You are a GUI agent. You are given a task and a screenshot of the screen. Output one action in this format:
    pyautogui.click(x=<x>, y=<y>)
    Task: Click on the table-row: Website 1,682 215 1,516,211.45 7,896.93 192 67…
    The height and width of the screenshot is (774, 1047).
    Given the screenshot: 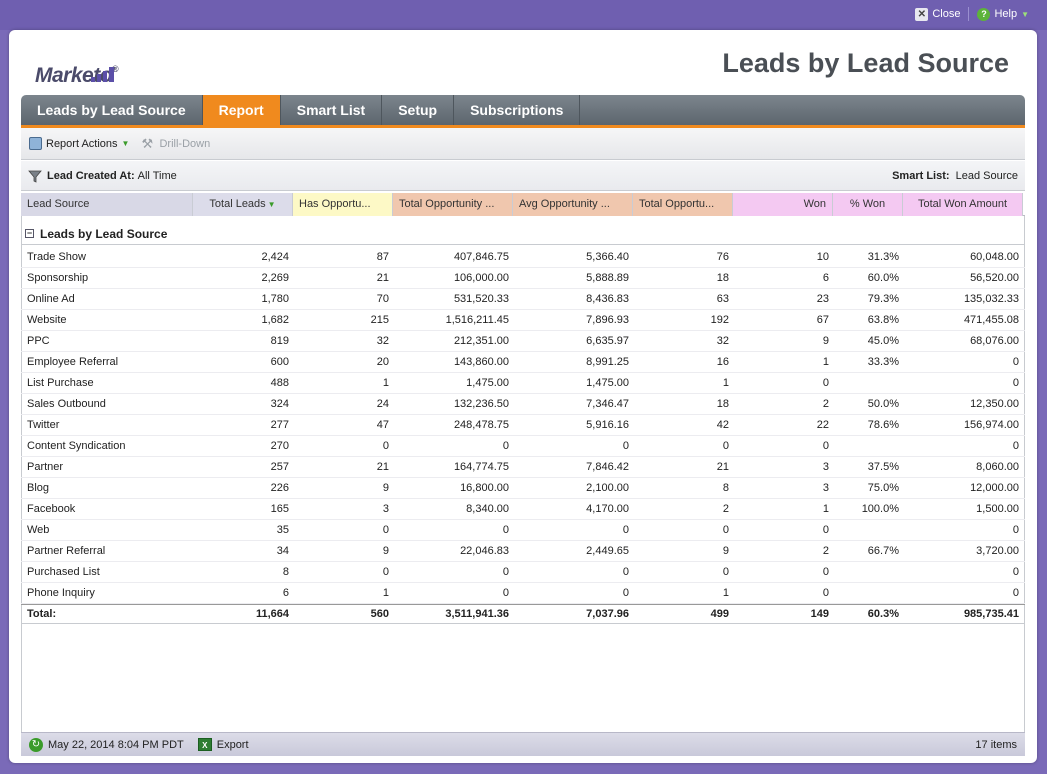 What is the action you would take?
    pyautogui.click(x=523, y=320)
    